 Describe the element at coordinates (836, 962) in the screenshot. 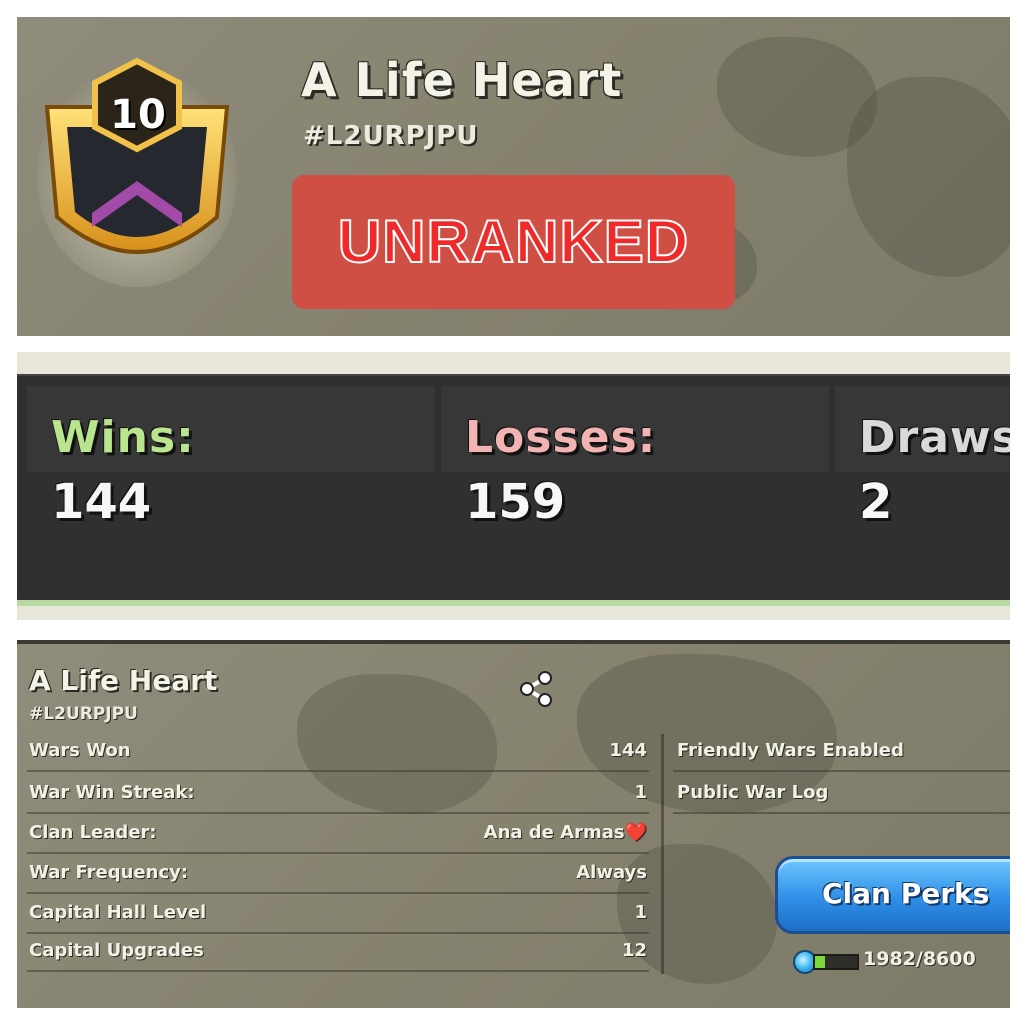

I see `clan-xp-progress-bar` at that location.